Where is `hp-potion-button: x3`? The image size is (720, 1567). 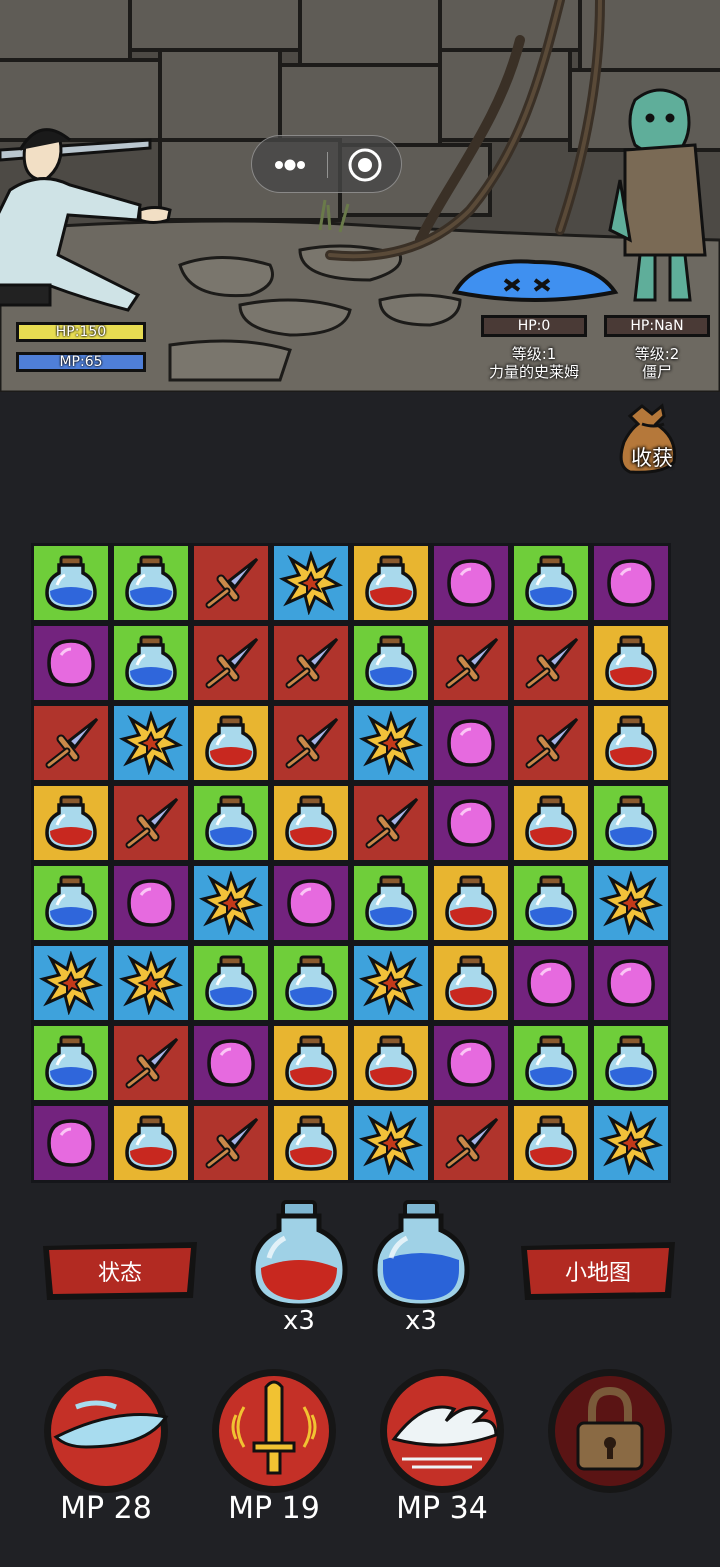
hp-potion-button: x3 is located at coordinates (299, 1273).